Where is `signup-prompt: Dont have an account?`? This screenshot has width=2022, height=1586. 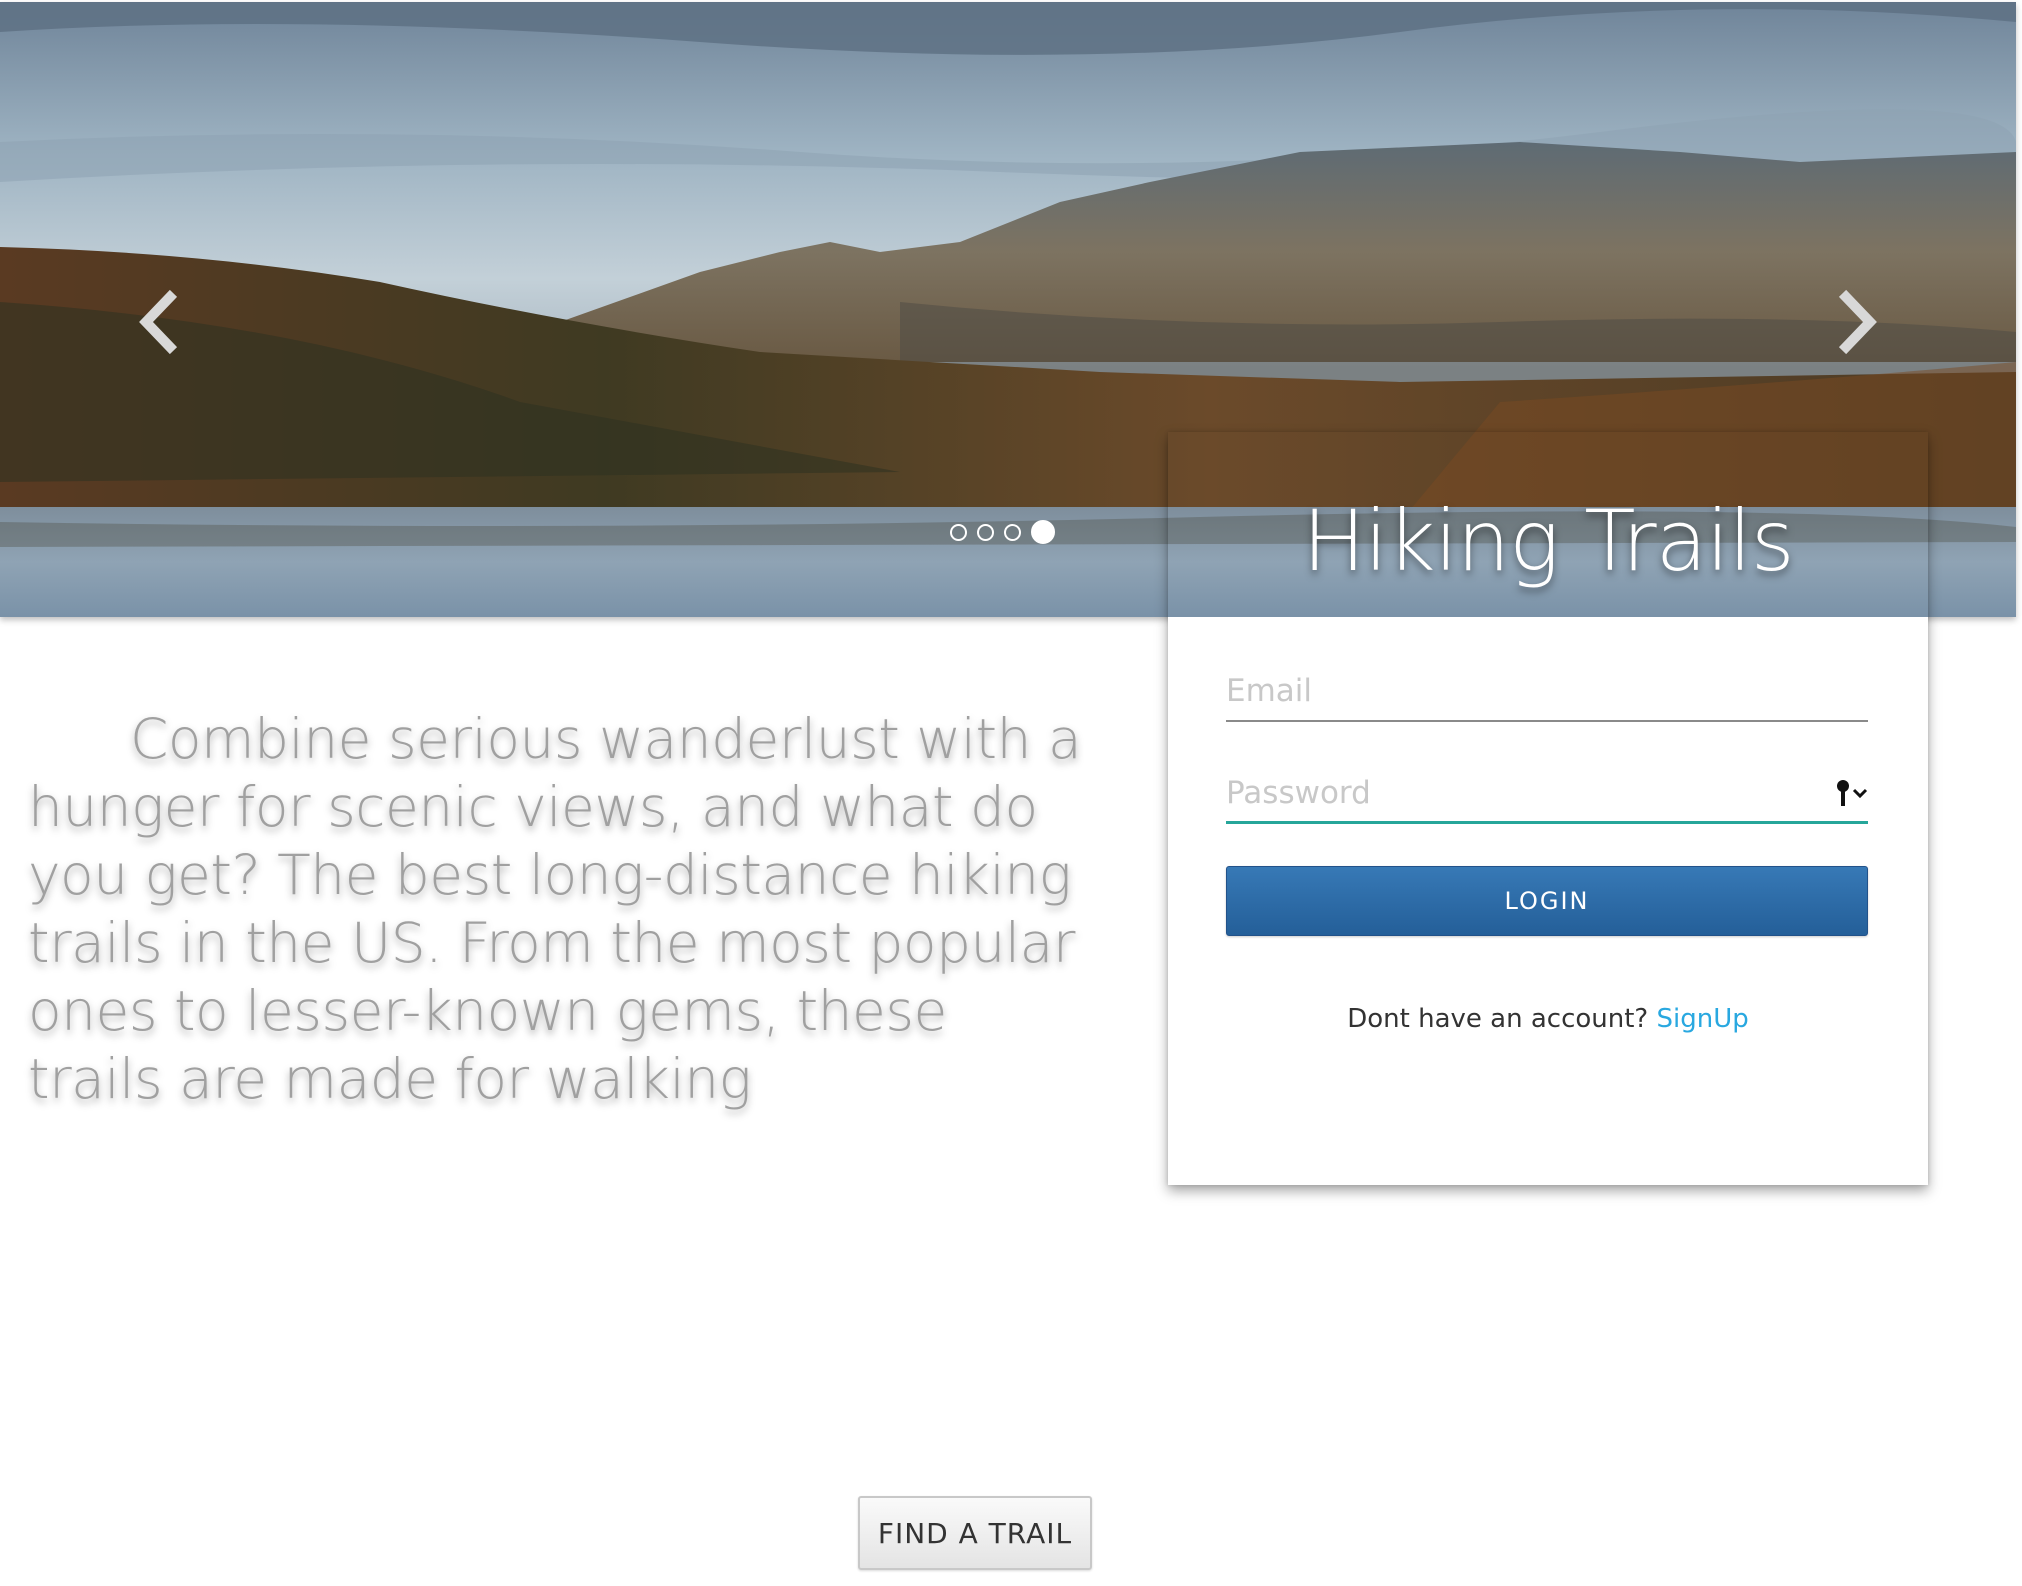
signup-prompt: Dont have an account? is located at coordinates (1502, 1019).